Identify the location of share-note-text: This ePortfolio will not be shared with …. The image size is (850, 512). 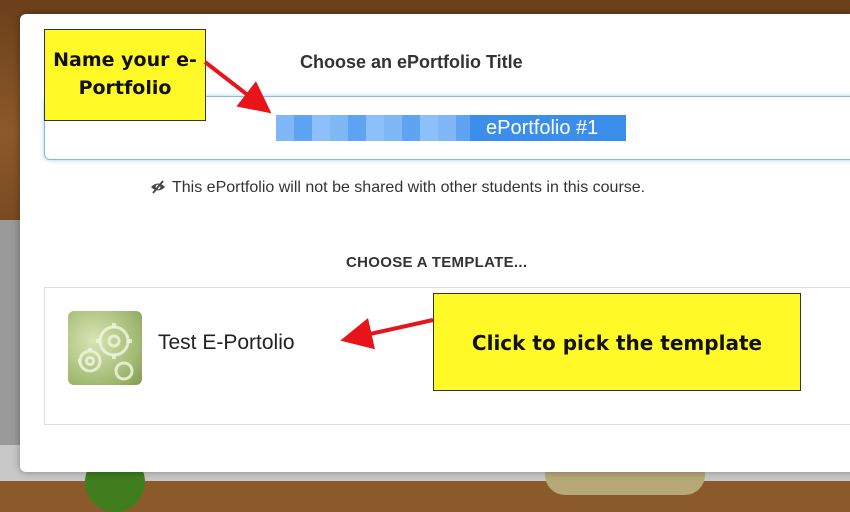
(409, 187).